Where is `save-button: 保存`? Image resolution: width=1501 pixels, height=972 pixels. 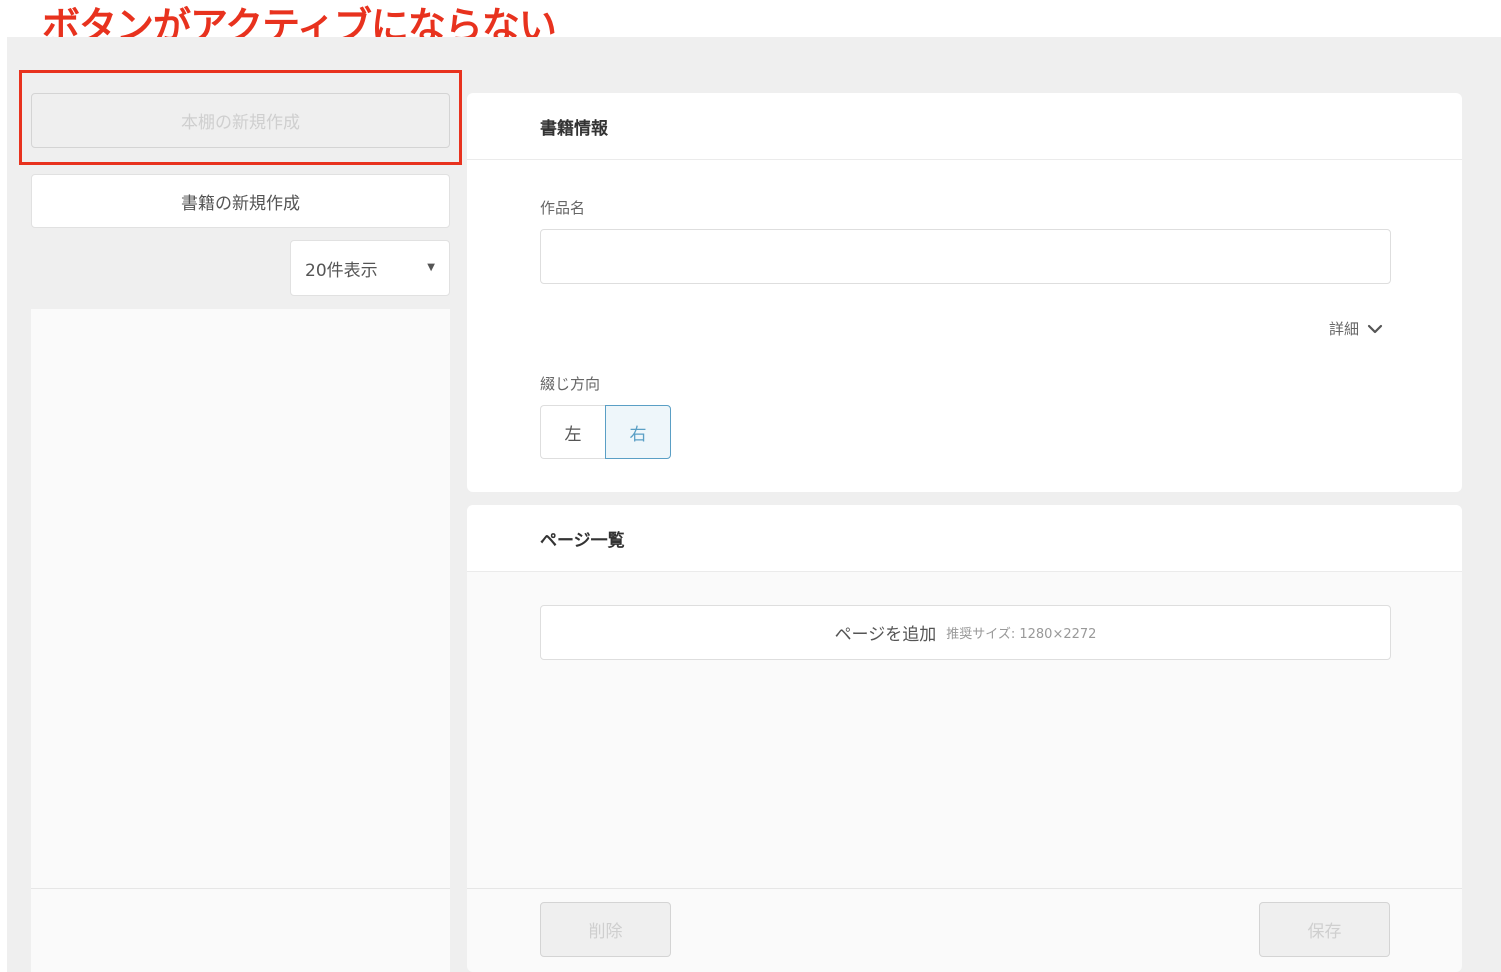
save-button: 保存 is located at coordinates (1324, 929).